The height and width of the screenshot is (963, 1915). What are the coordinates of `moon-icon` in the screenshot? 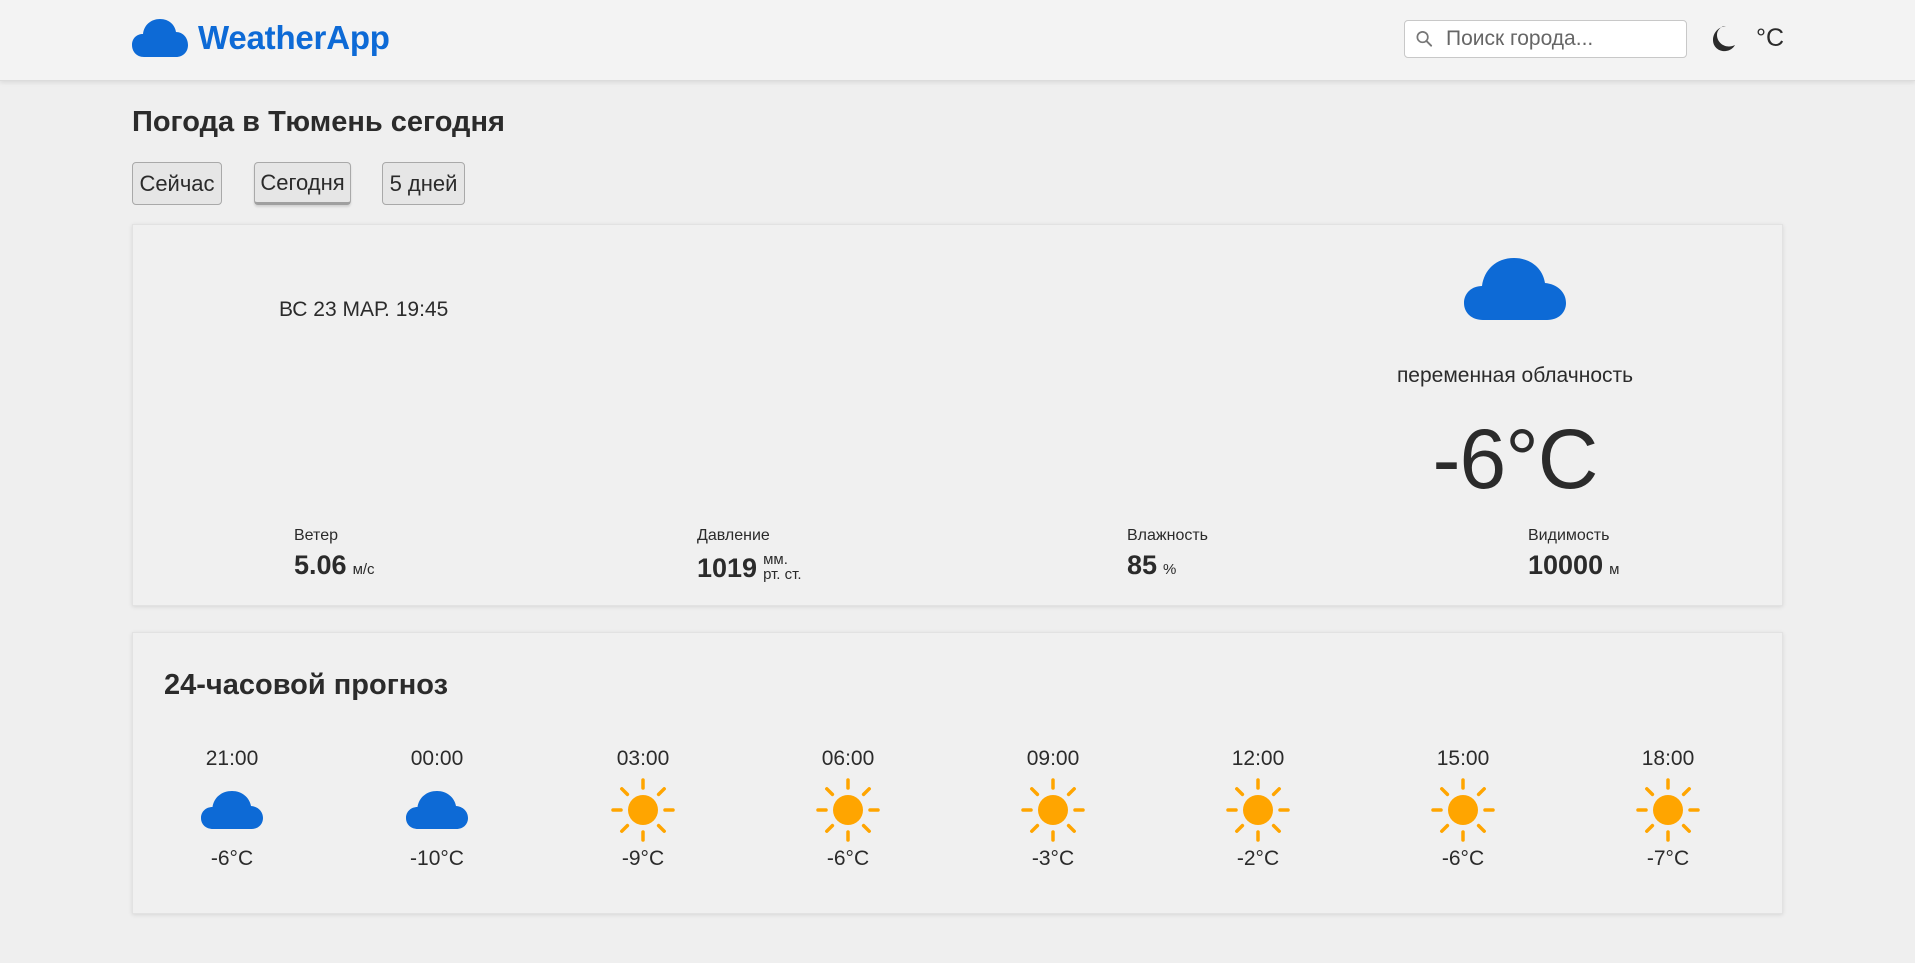 It's located at (1723, 38).